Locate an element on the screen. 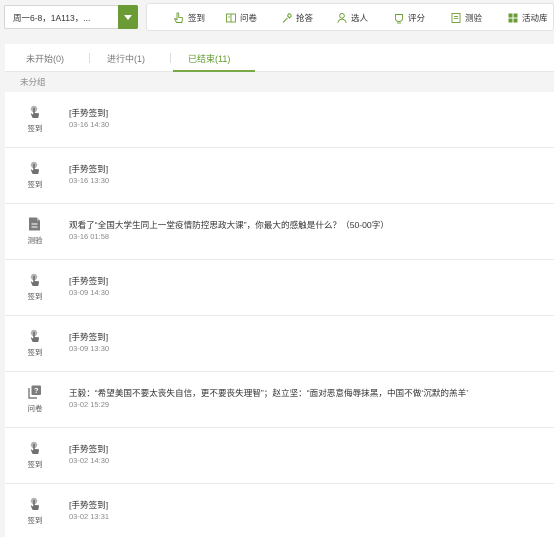  list-item: 签到 [手势签到] 03-09 14:30 is located at coordinates (279, 288).